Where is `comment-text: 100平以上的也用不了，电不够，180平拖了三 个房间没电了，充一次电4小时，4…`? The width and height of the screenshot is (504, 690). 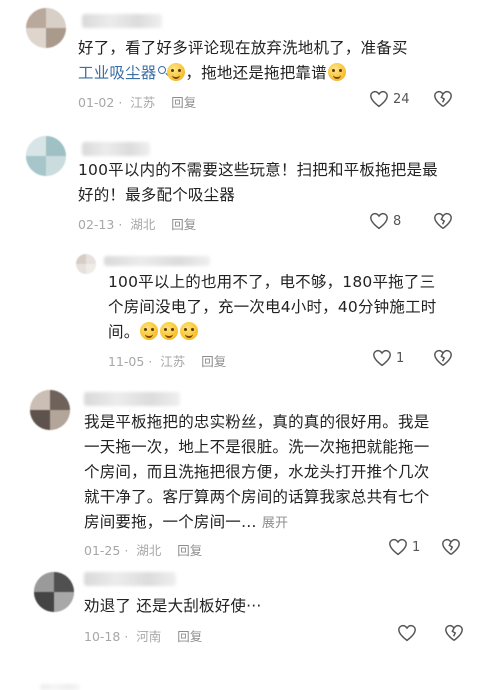 comment-text: 100平以上的也用不了，电不够，180平拖了三 个房间没电了，充一次电4小时，4… is located at coordinates (272, 307).